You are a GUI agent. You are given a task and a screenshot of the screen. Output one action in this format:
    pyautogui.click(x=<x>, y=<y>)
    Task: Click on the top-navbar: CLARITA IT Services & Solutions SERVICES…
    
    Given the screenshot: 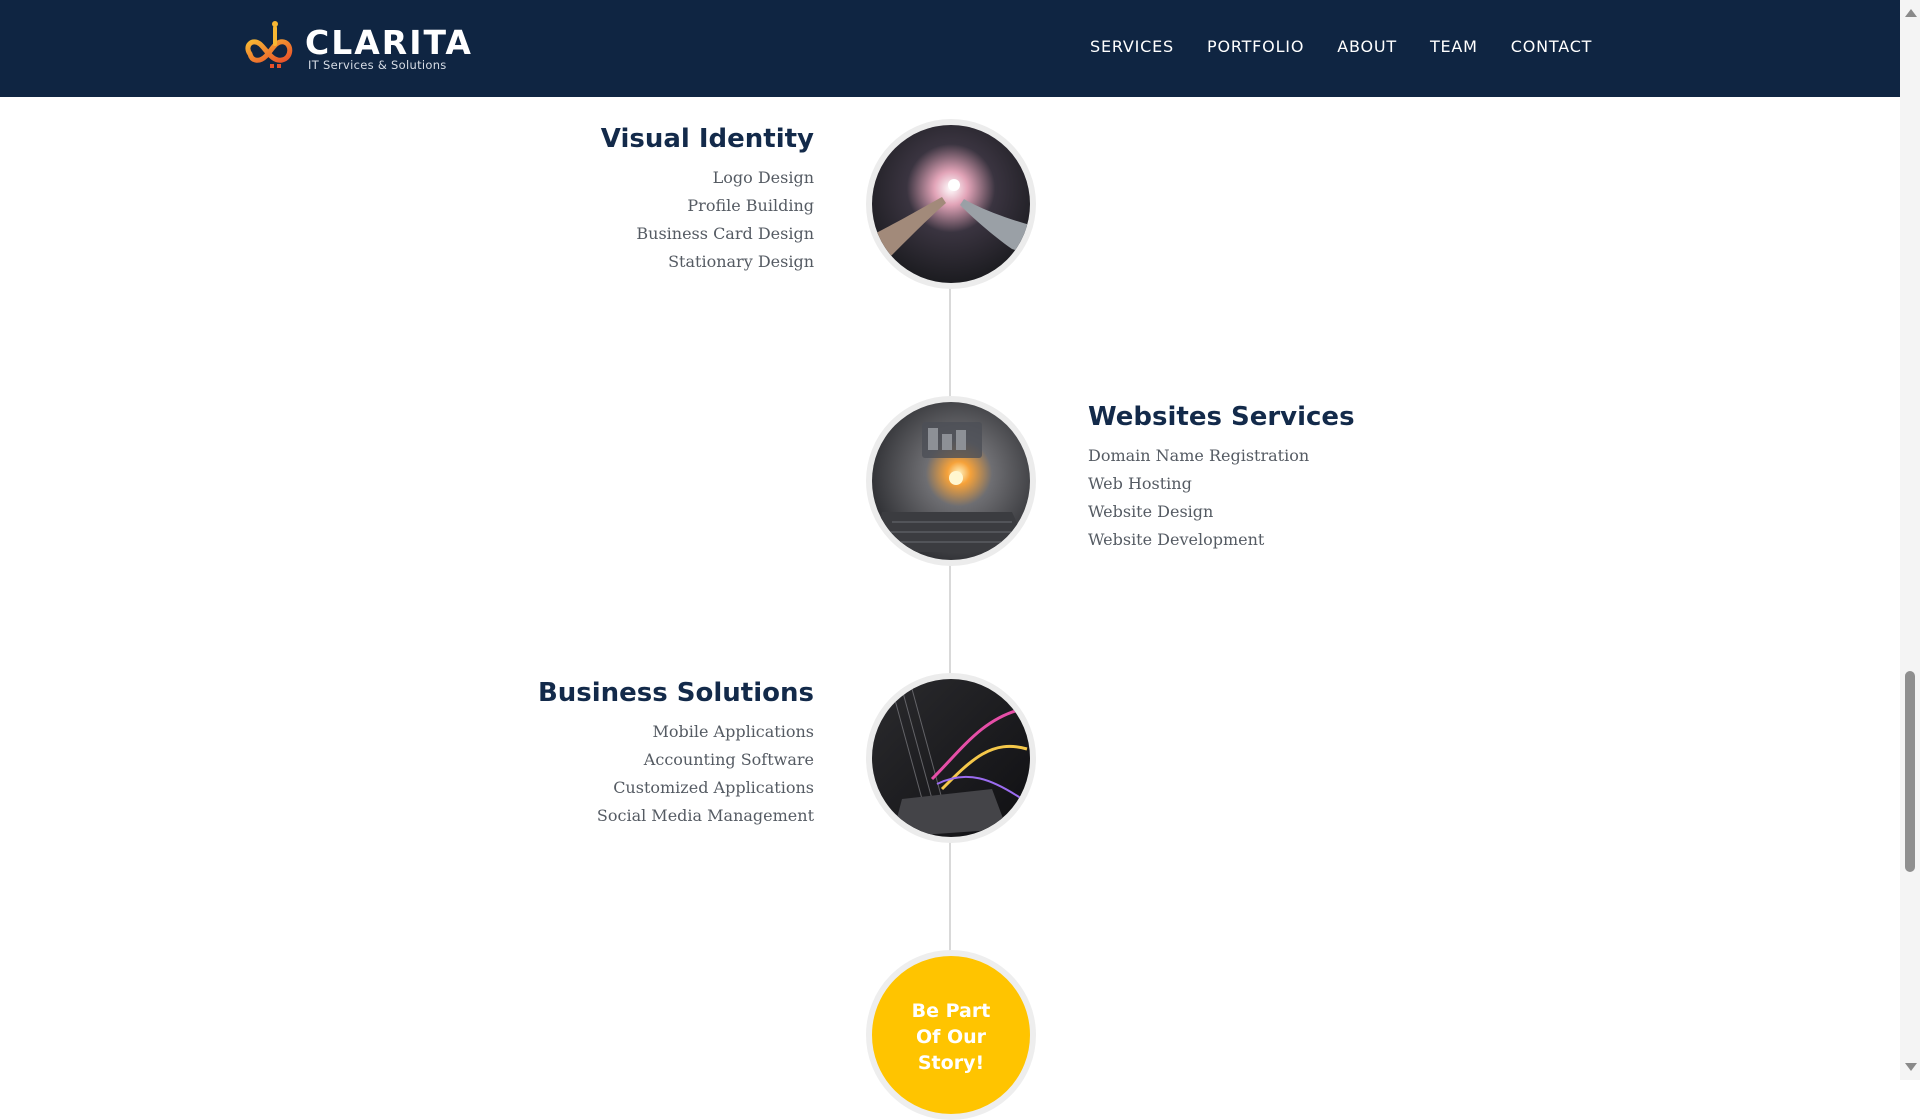 What is the action you would take?
    pyautogui.click(x=950, y=48)
    